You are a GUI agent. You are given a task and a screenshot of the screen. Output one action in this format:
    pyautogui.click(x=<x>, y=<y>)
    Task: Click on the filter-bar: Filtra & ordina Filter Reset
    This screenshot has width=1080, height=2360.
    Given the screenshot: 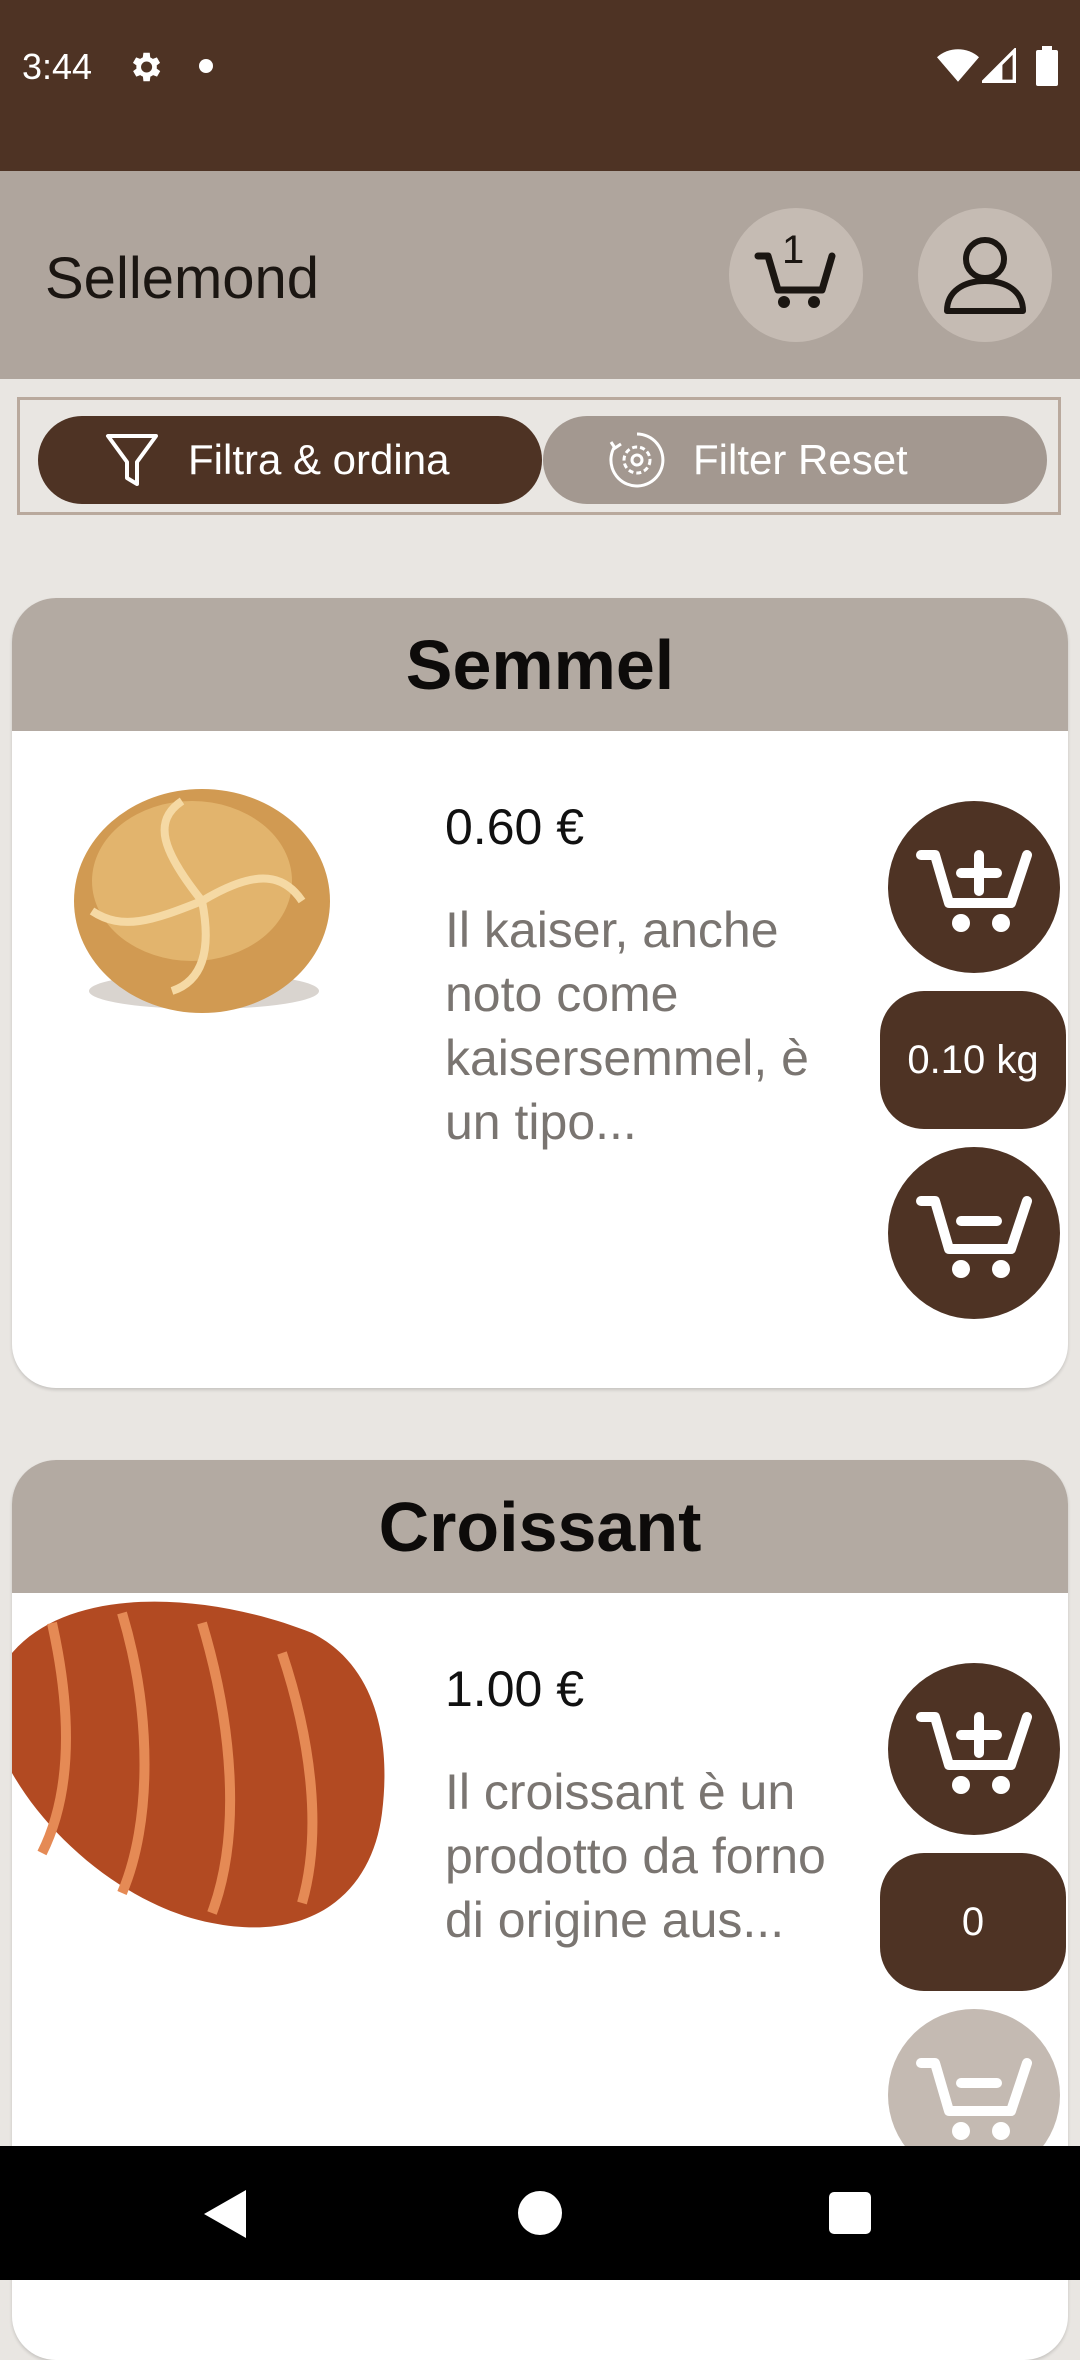 What is the action you would take?
    pyautogui.click(x=539, y=456)
    